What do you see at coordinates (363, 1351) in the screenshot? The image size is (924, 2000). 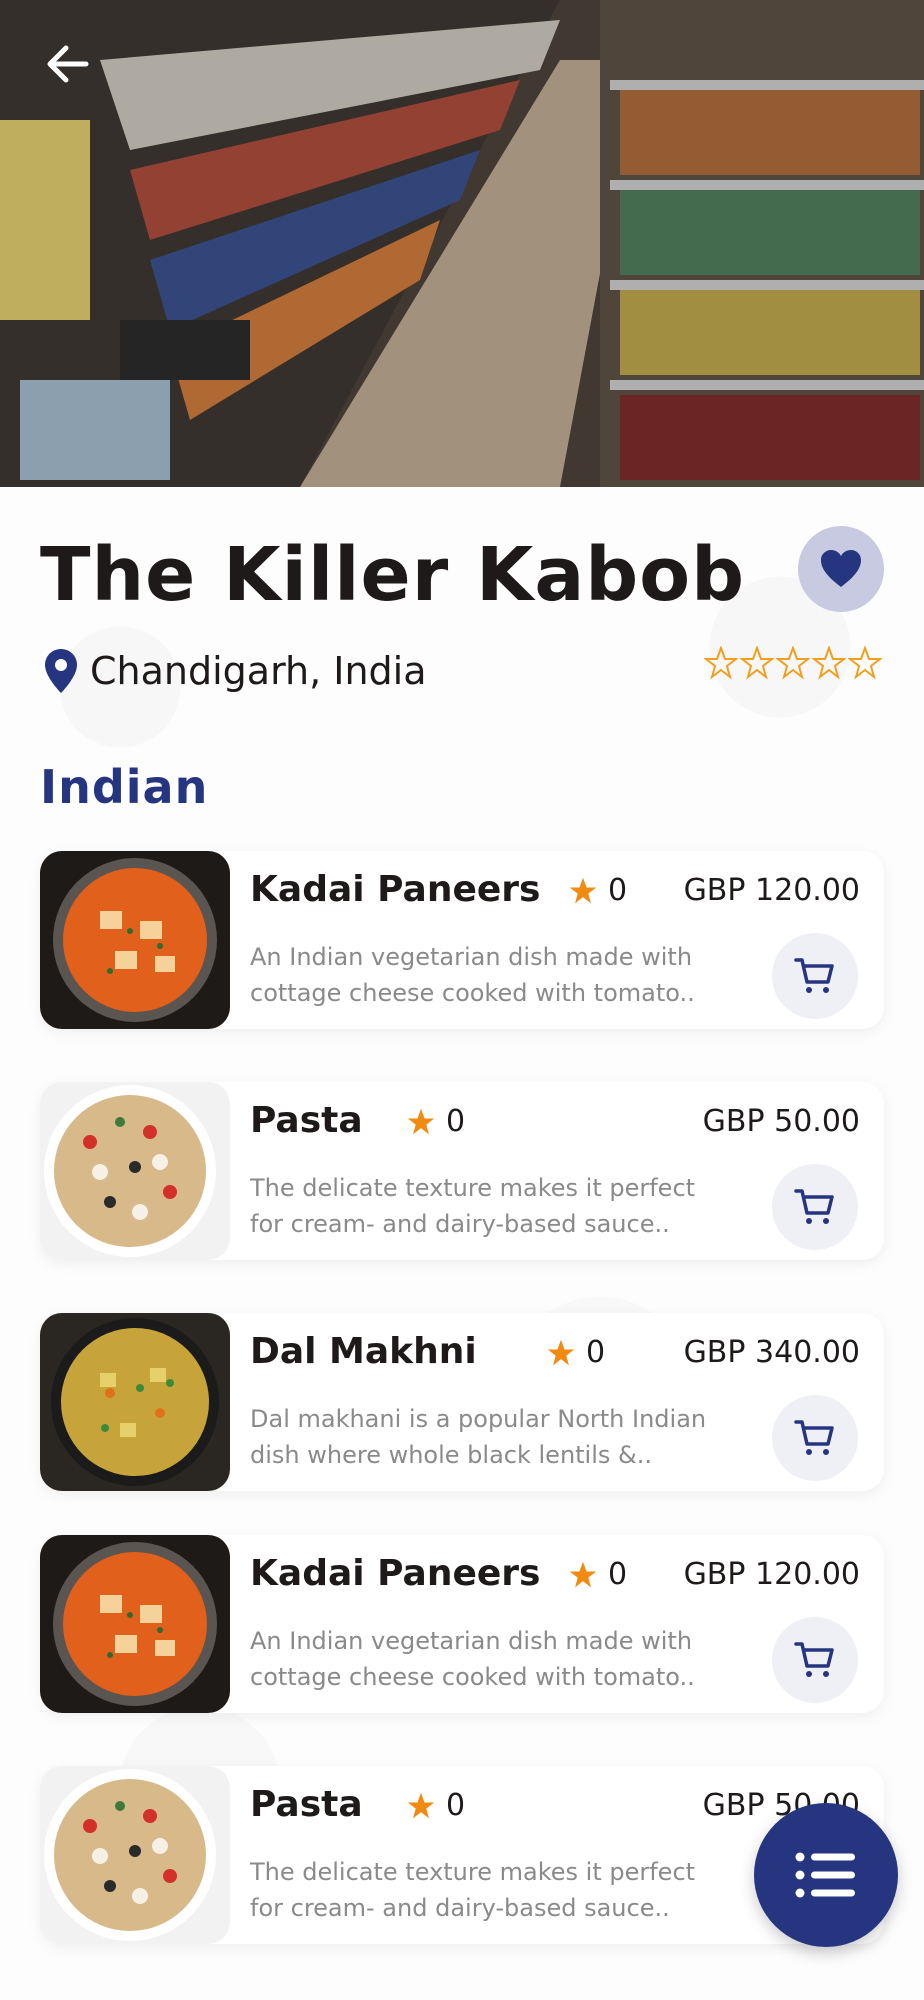 I see `item-name: Dal Makhni` at bounding box center [363, 1351].